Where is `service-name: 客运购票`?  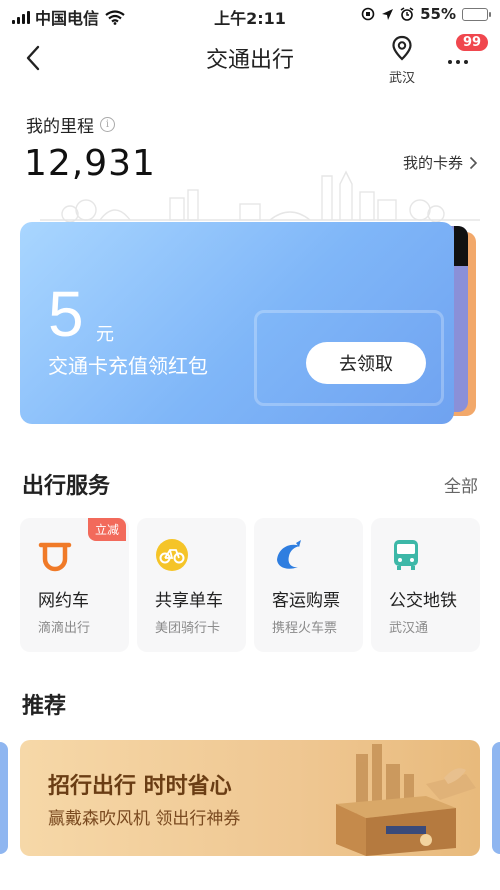
service-name: 客运购票 is located at coordinates (306, 601).